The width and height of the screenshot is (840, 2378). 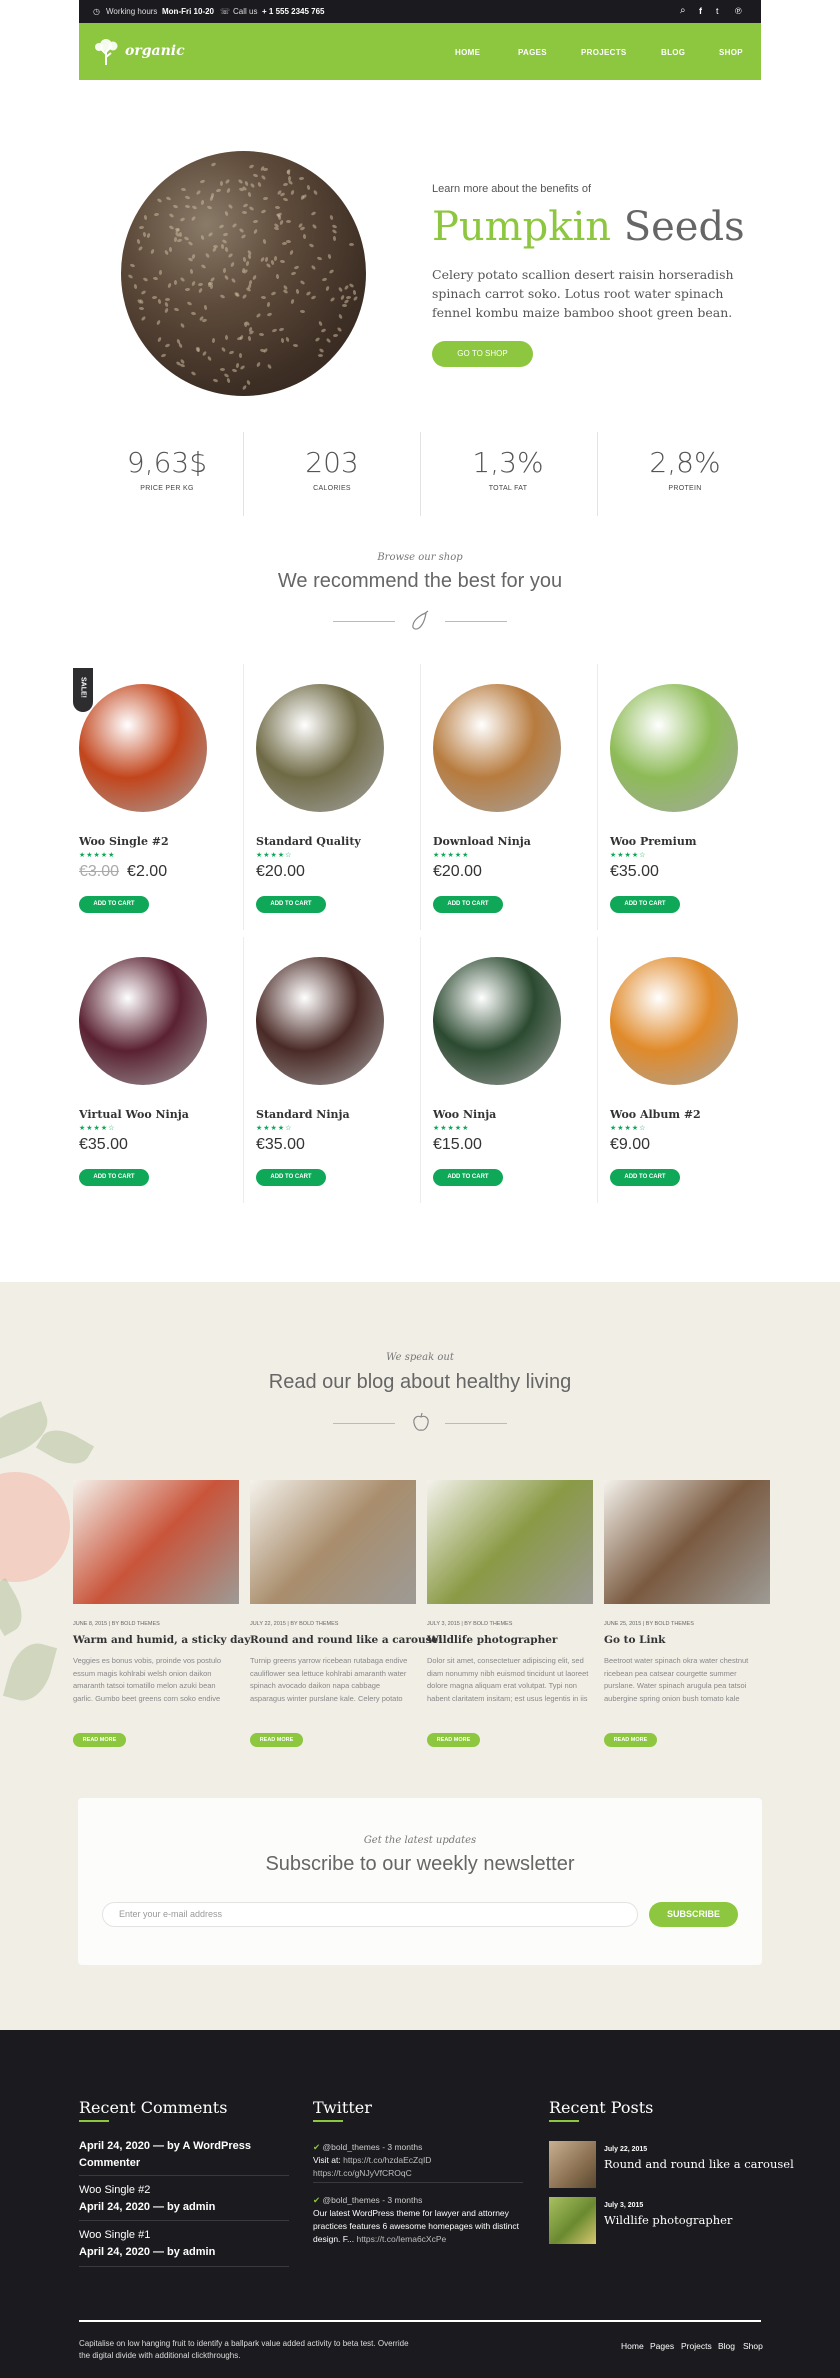 I want to click on product-card: Standard Ninja ★★★★☆ €35.00 ADD TO CART, so click(x=339, y=1070).